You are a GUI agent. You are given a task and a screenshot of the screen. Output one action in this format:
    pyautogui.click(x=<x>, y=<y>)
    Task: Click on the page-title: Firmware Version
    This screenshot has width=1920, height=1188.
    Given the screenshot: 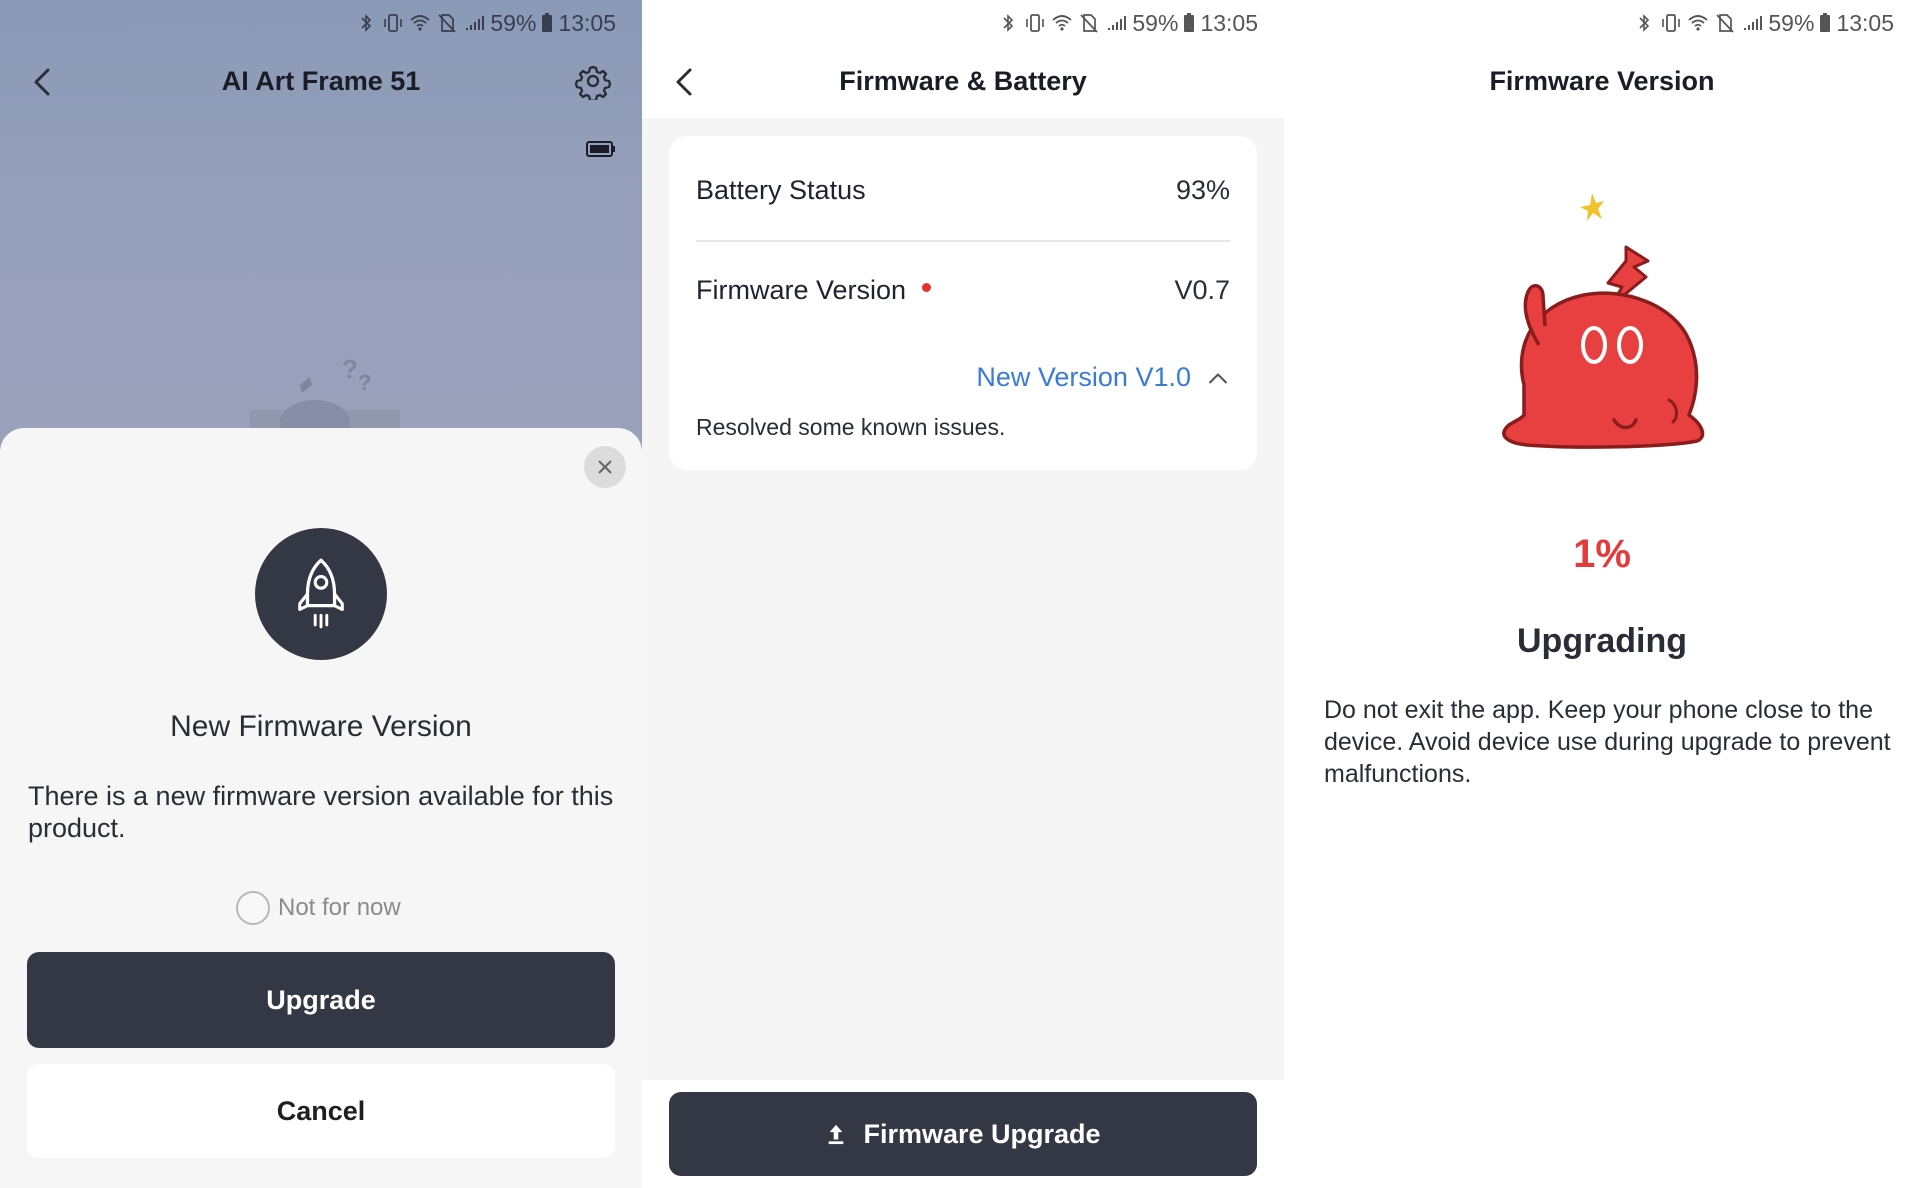 What is the action you would take?
    pyautogui.click(x=1602, y=81)
    